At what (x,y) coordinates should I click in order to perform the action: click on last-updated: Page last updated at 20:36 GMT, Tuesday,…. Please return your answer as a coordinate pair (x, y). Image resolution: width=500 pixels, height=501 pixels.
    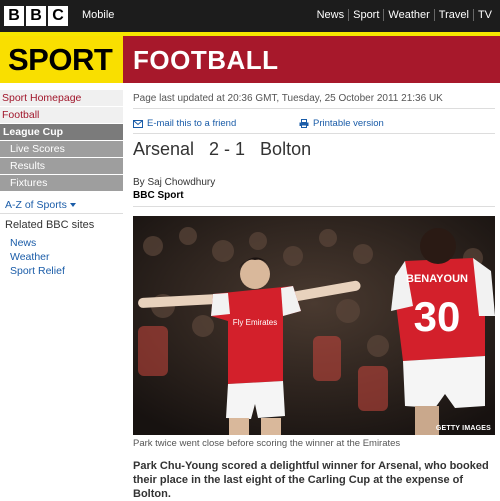
    Looking at the image, I should click on (288, 98).